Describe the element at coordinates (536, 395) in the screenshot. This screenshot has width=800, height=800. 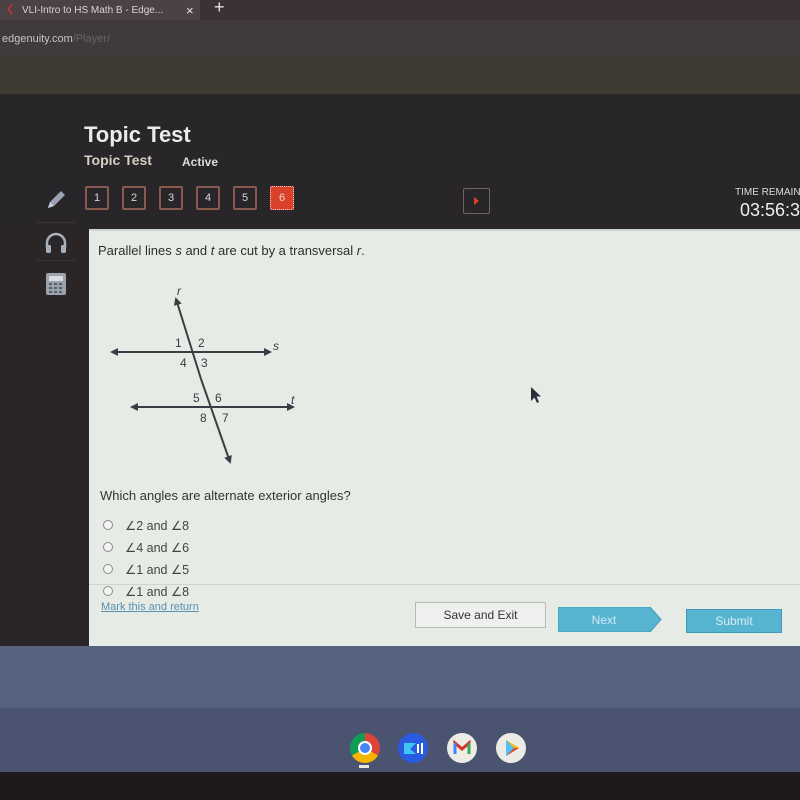
I see `mouse-cursor-icon` at that location.